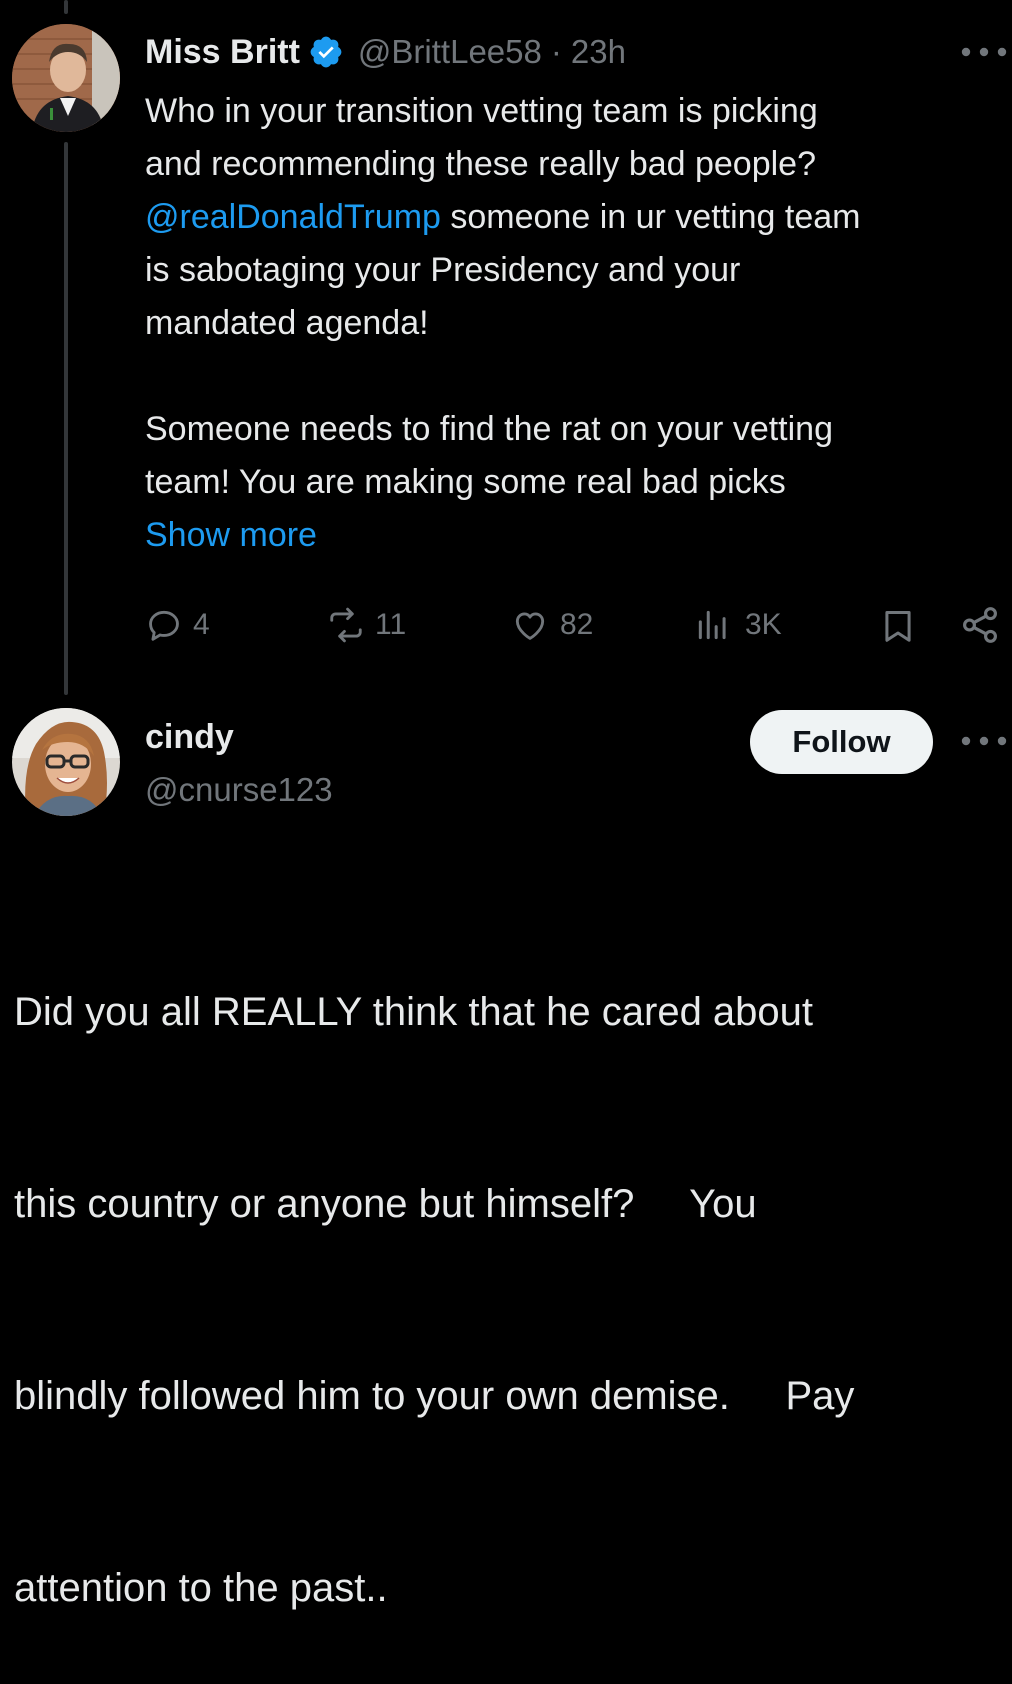  I want to click on views-icon, so click(712, 625).